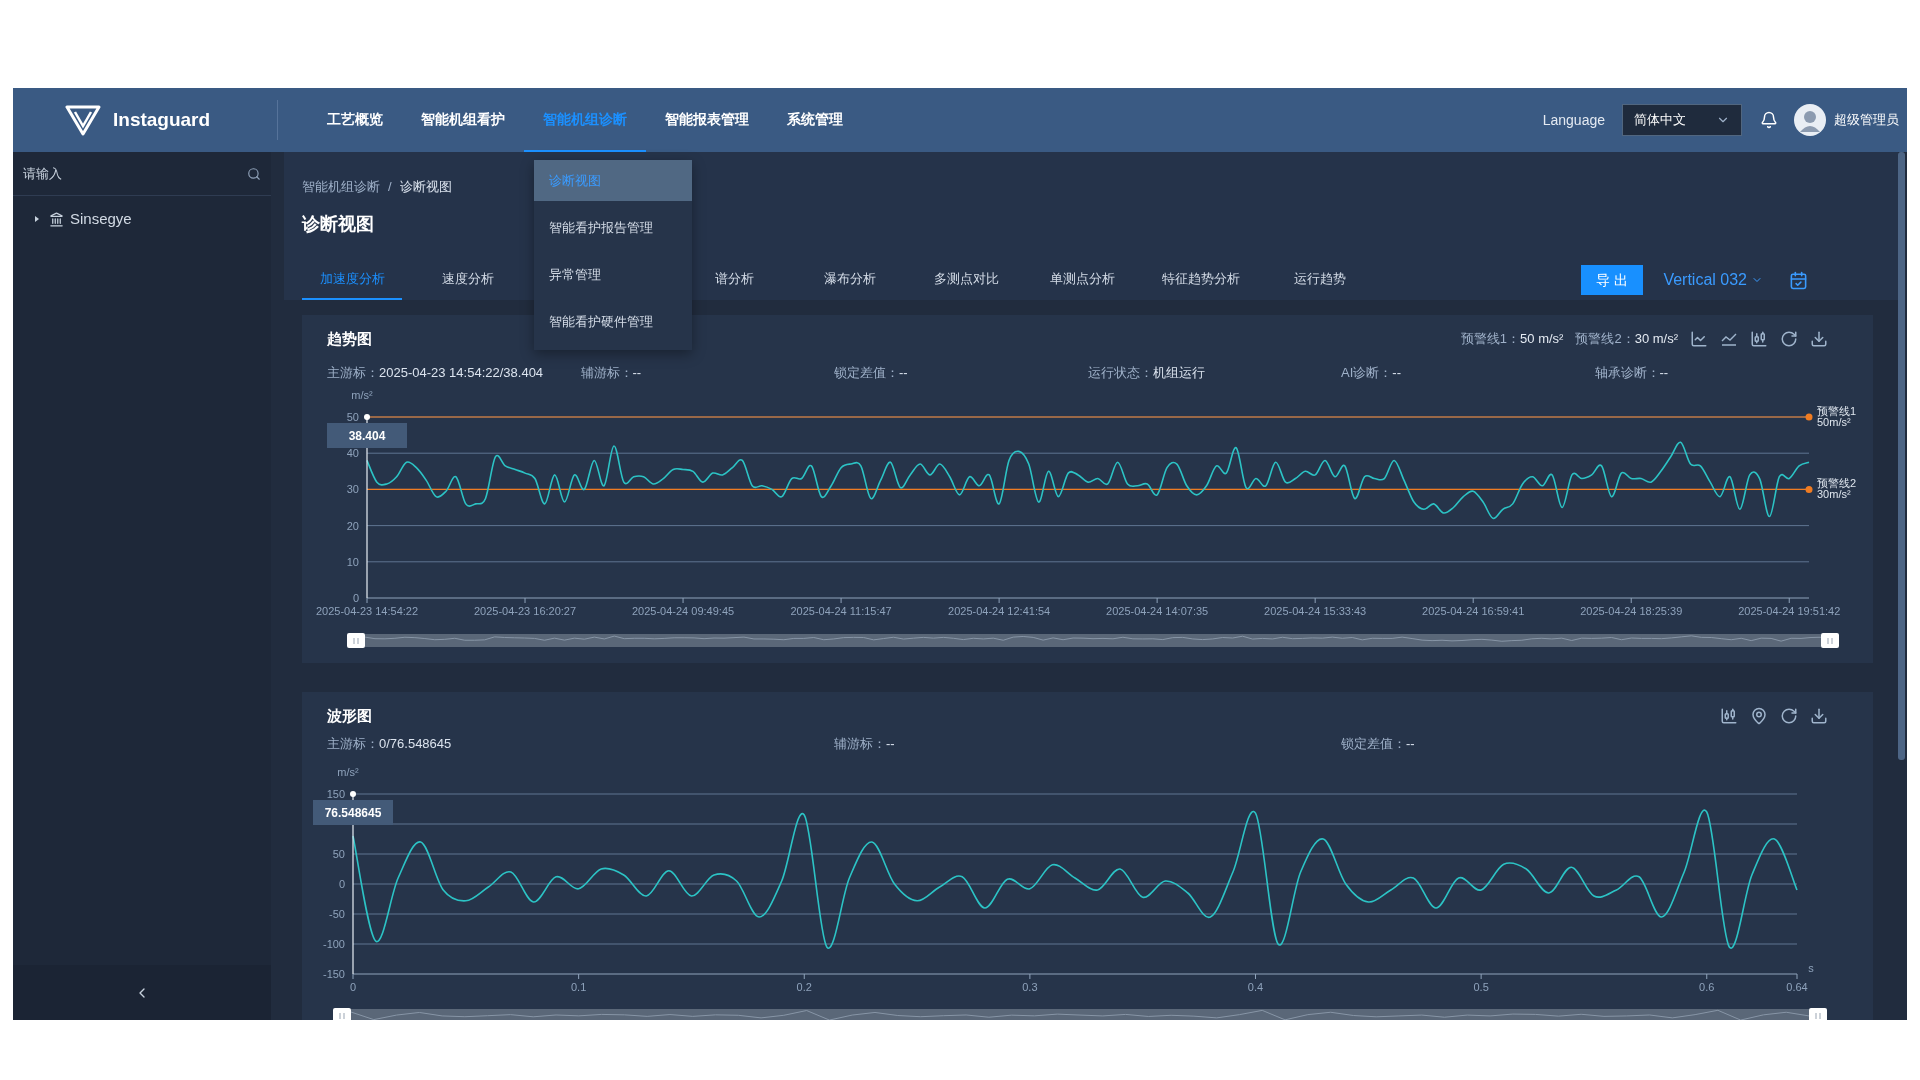 Image resolution: width=1920 pixels, height=1080 pixels. What do you see at coordinates (333, 974) in the screenshot?
I see `axis-label: -150` at bounding box center [333, 974].